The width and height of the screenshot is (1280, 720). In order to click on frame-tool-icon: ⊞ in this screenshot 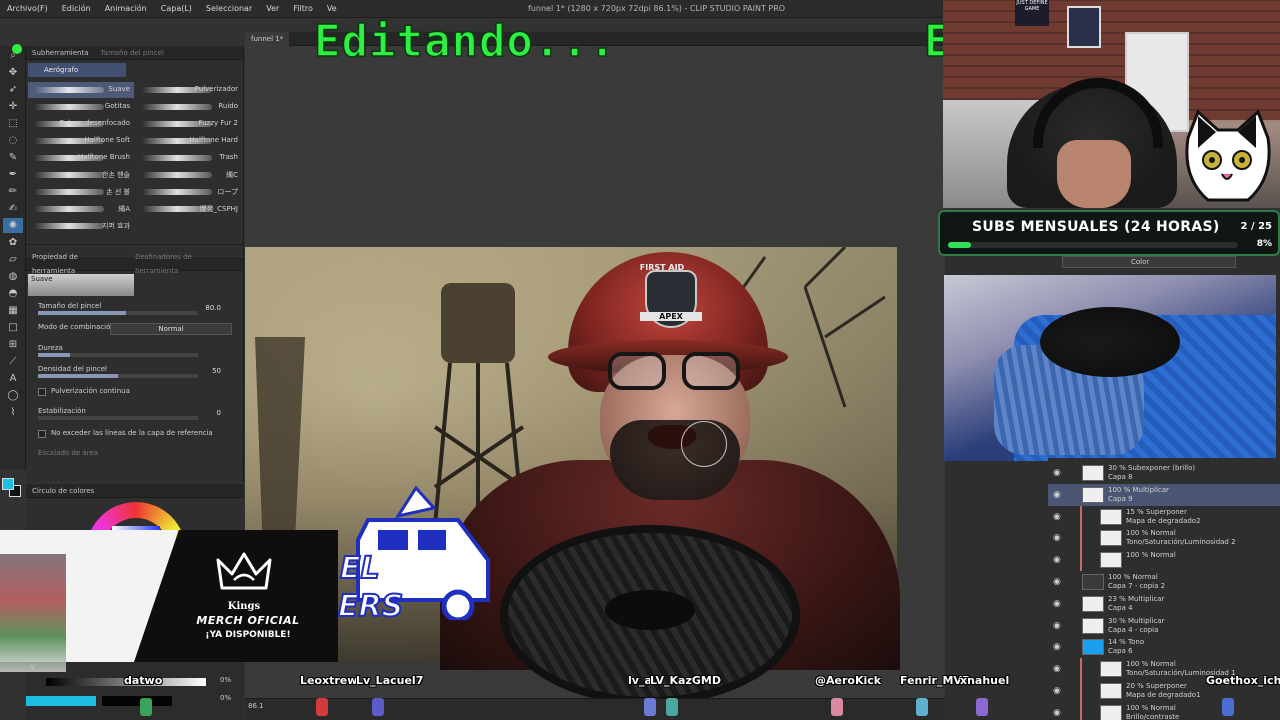, I will do `click(13, 344)`.